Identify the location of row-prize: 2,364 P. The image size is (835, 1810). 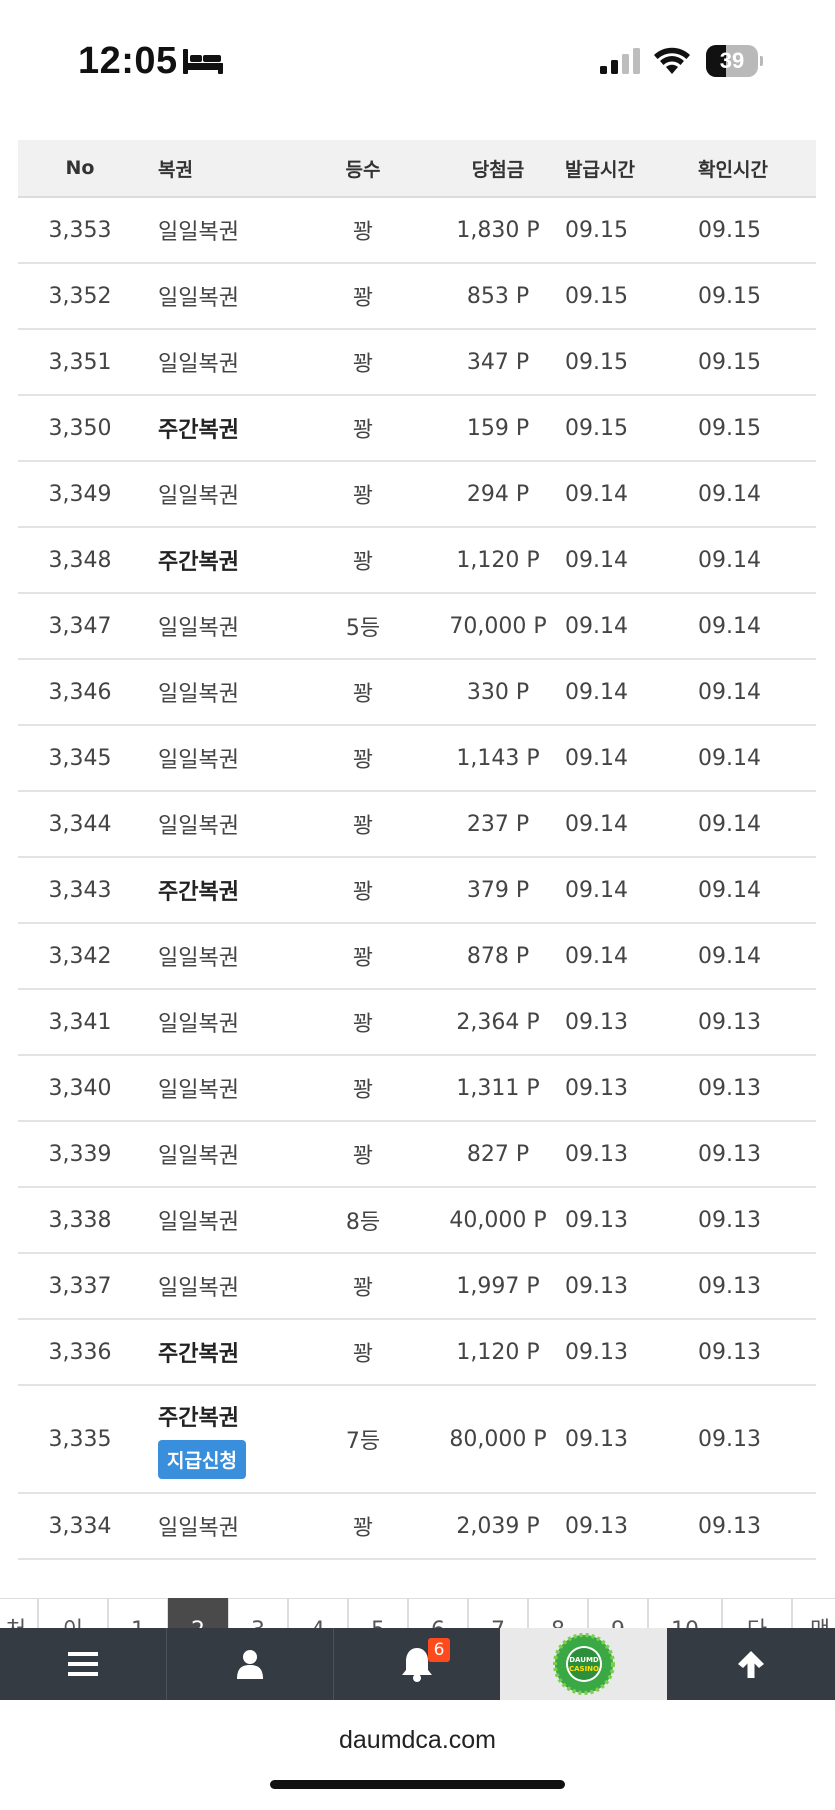
(498, 1022).